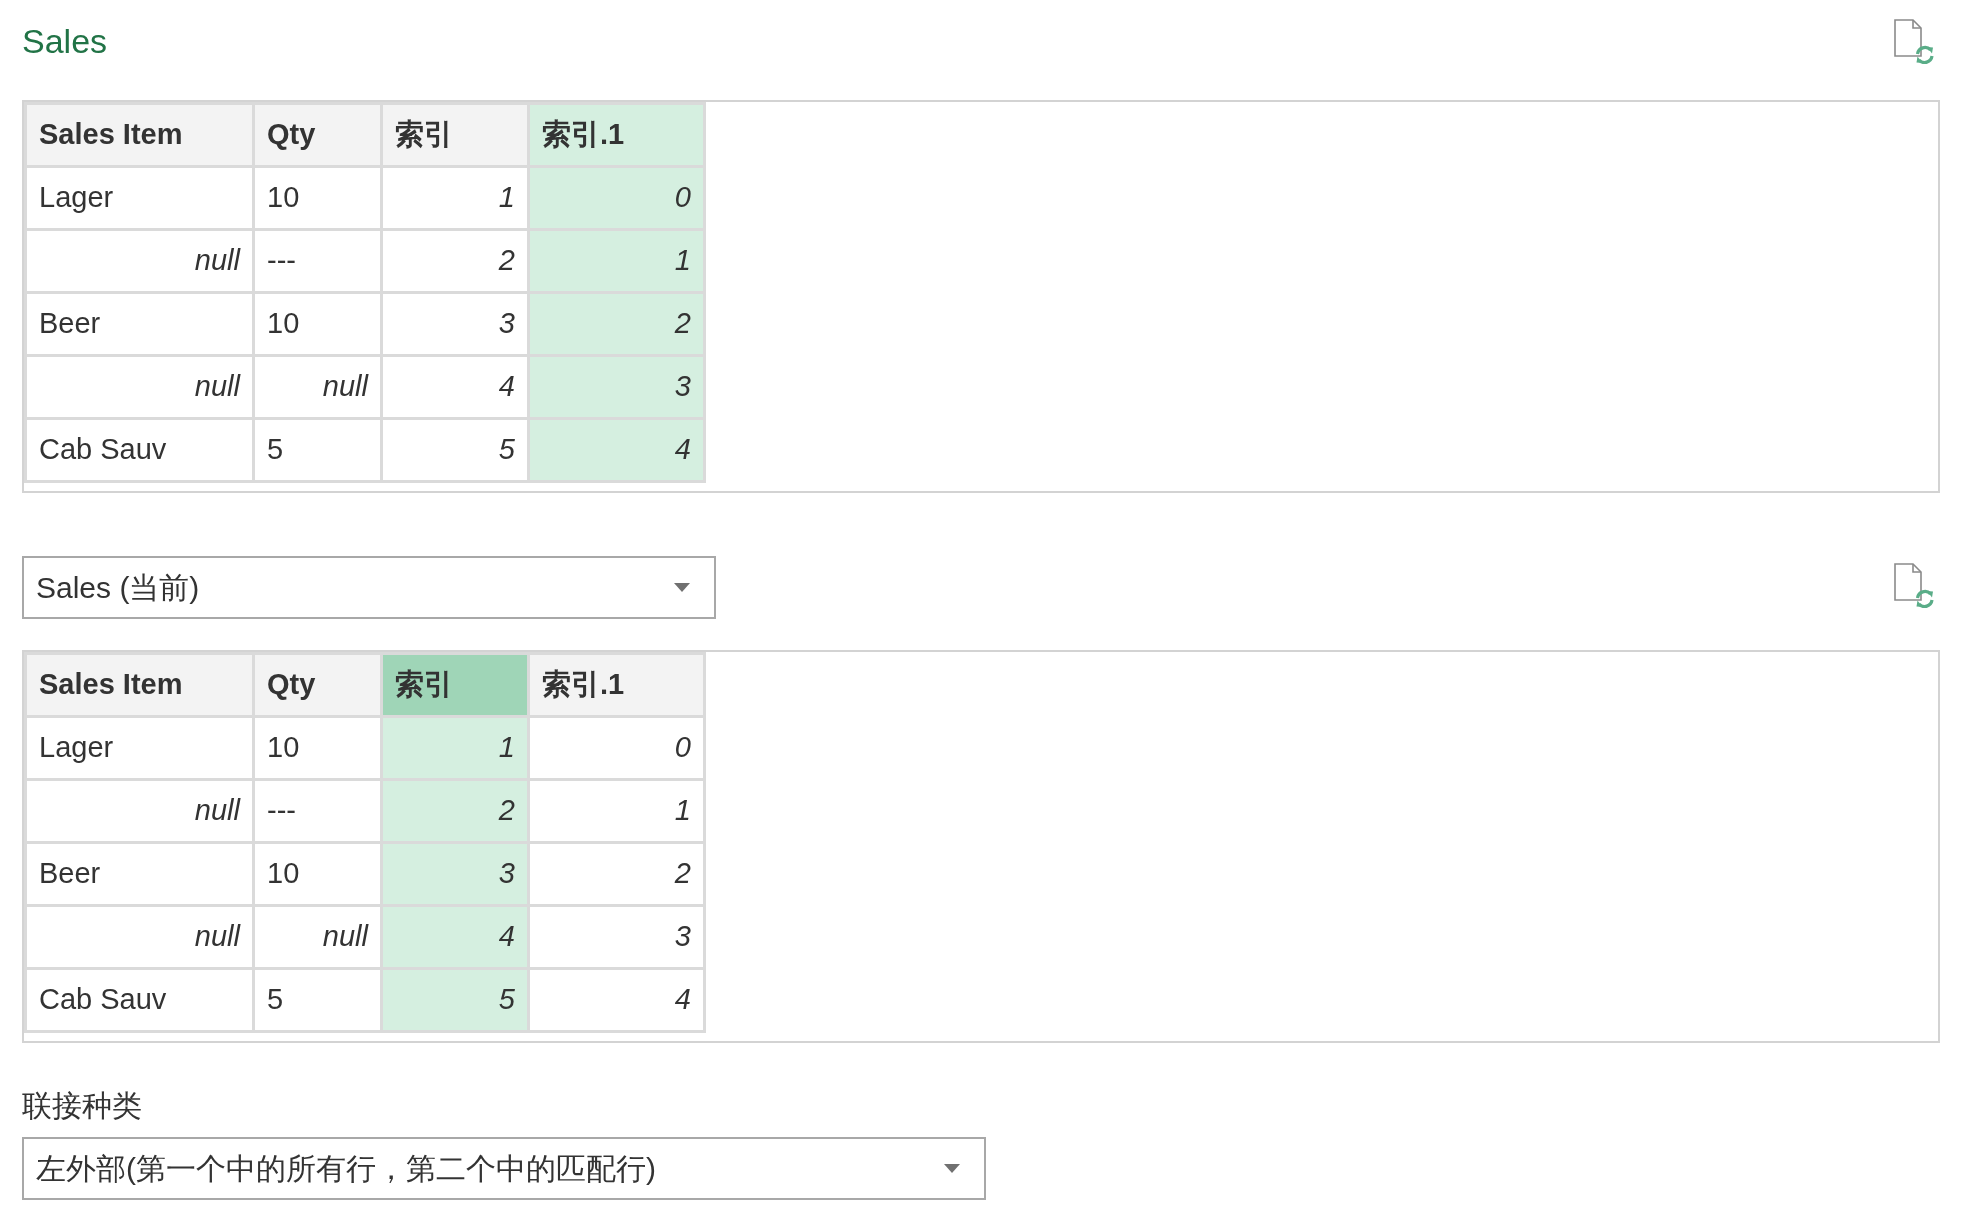  Describe the element at coordinates (504, 1168) in the screenshot. I see `dropdown: 左外部(第一个中的所有行，第二个中的匹配行)` at that location.